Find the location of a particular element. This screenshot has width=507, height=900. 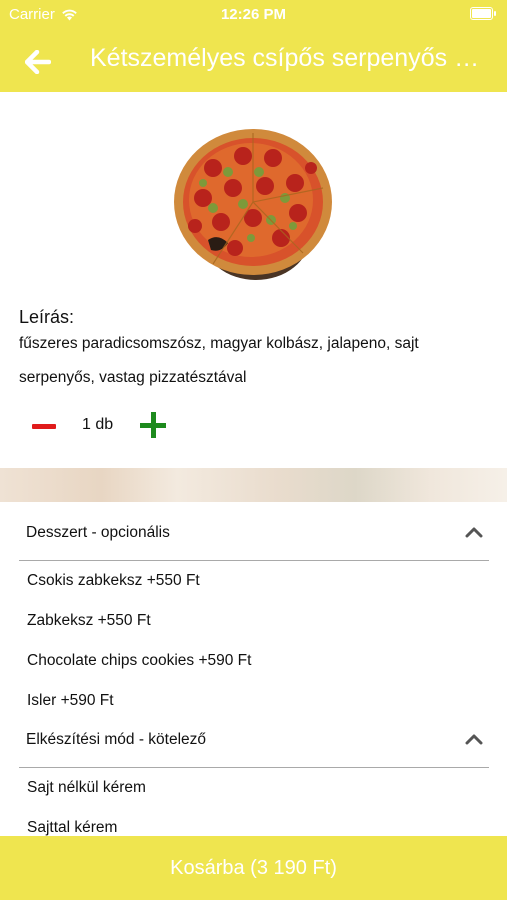

status-time: 12:26 PM is located at coordinates (253, 14).